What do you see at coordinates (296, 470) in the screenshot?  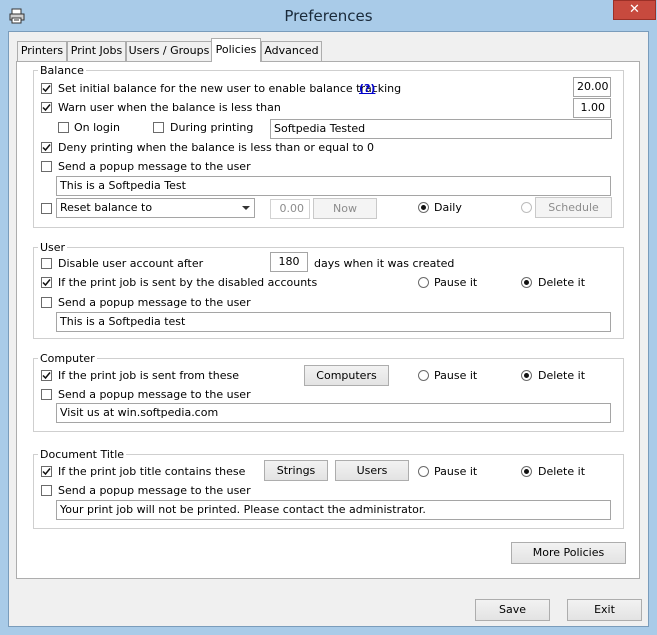 I see `strings-button: Strings` at bounding box center [296, 470].